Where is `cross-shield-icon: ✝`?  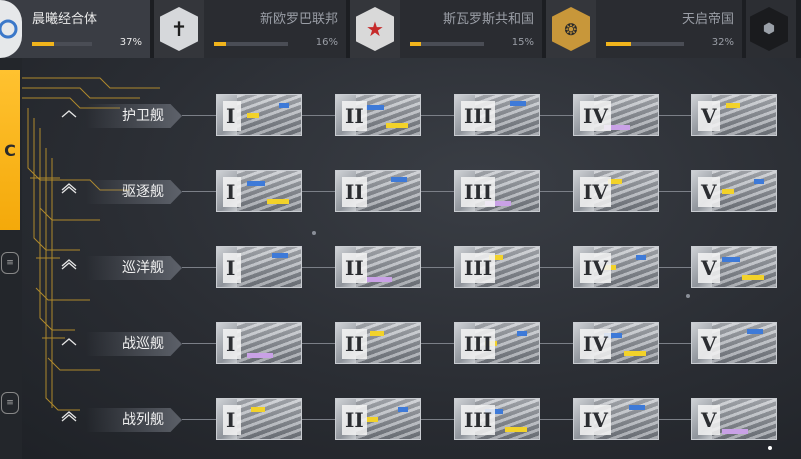
cross-shield-icon: ✝ is located at coordinates (179, 29).